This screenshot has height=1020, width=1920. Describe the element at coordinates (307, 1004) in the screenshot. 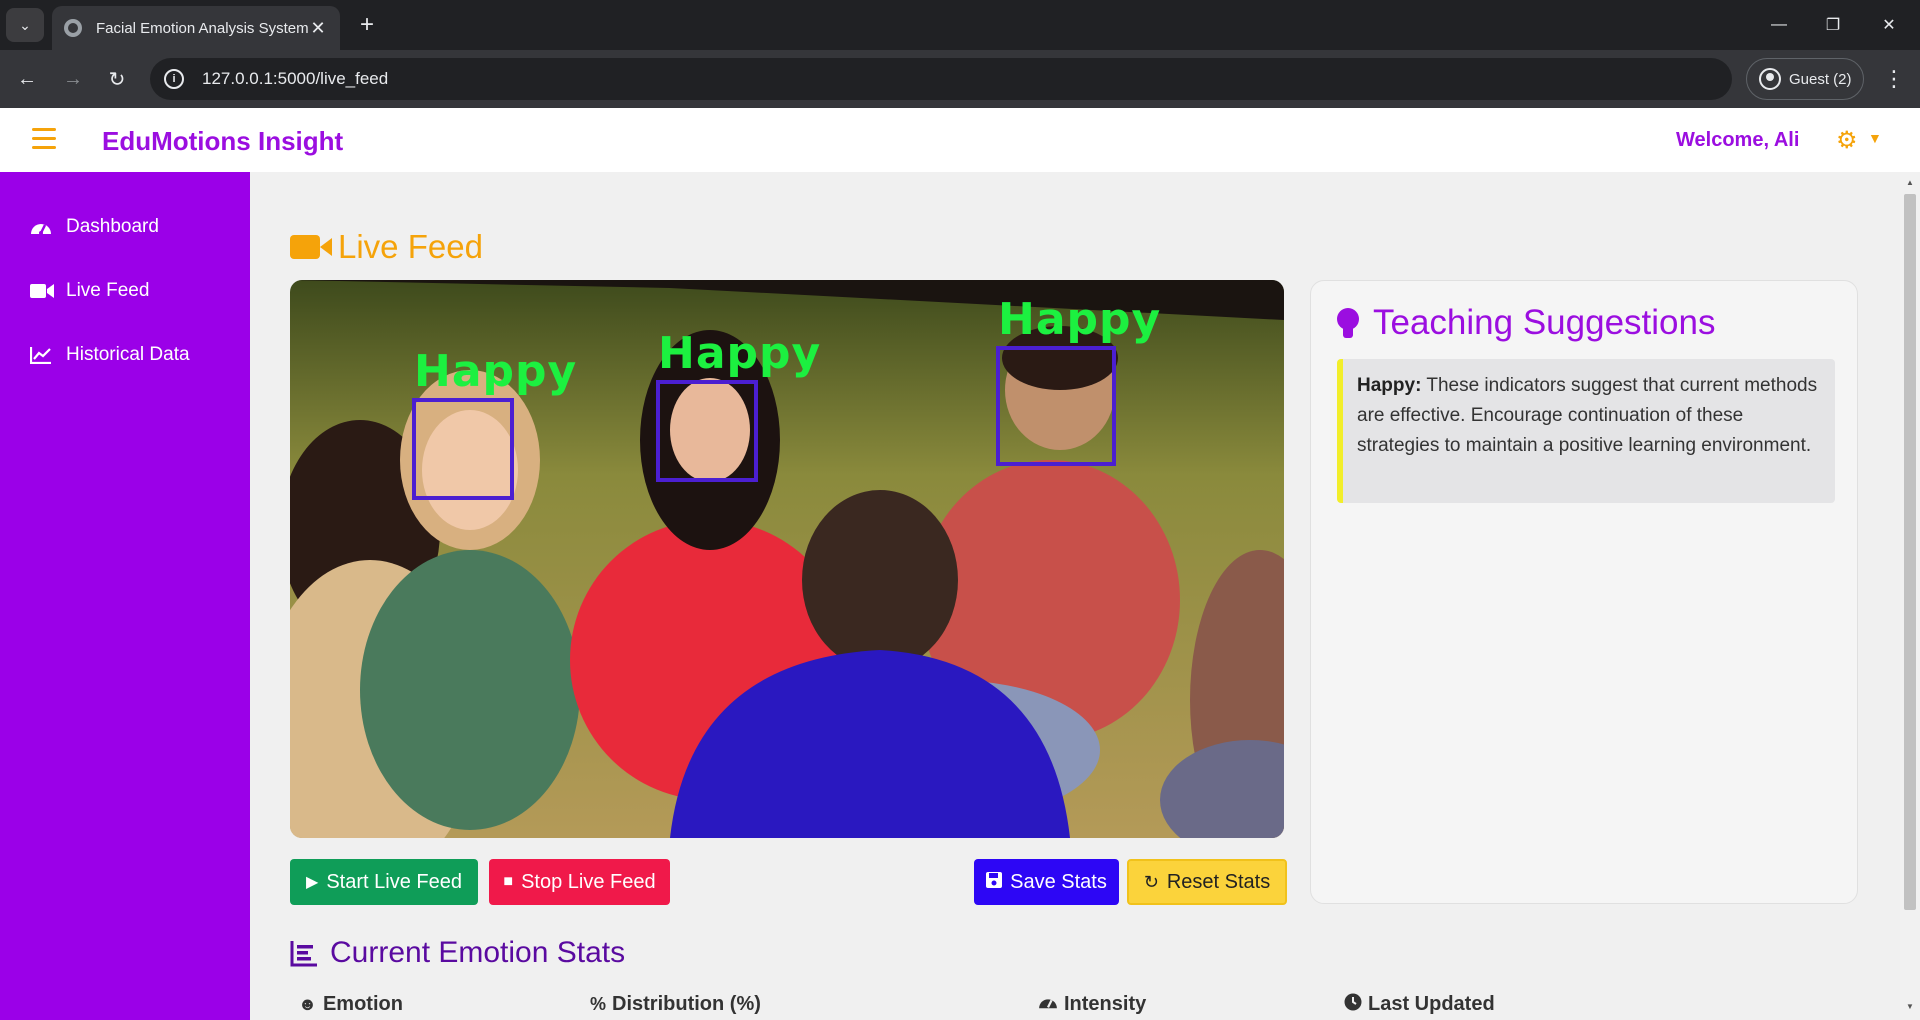

I see `smile-icon: ☻` at that location.